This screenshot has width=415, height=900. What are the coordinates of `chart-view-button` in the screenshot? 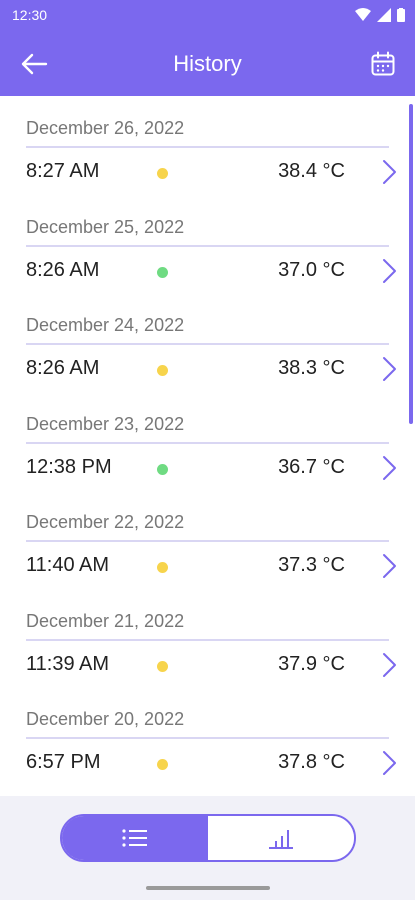 It's located at (281, 838).